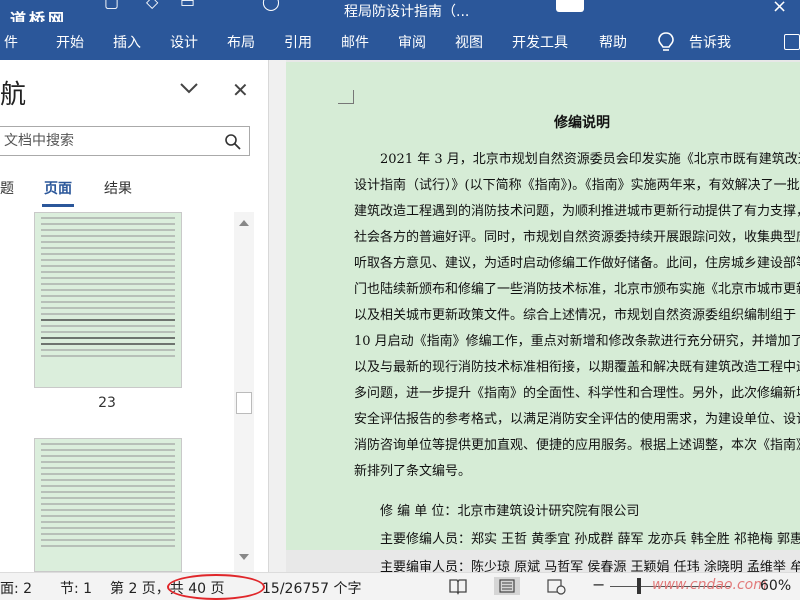 The height and width of the screenshot is (600, 800). Describe the element at coordinates (577, 393) in the screenshot. I see `paragraph-line: 多问题，进一步提升《指南》的全面性、科学性和合理性。另外，此次修编新增了消` at that location.